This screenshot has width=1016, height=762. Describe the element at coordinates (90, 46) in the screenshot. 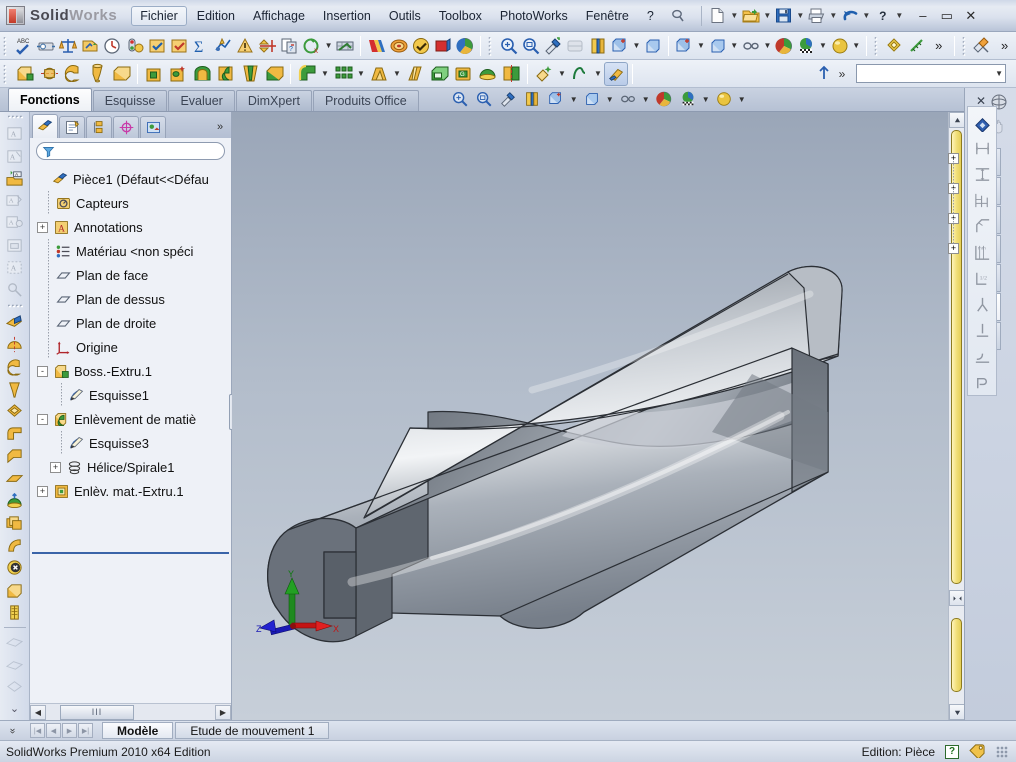

I see `section-properties-icon` at that location.